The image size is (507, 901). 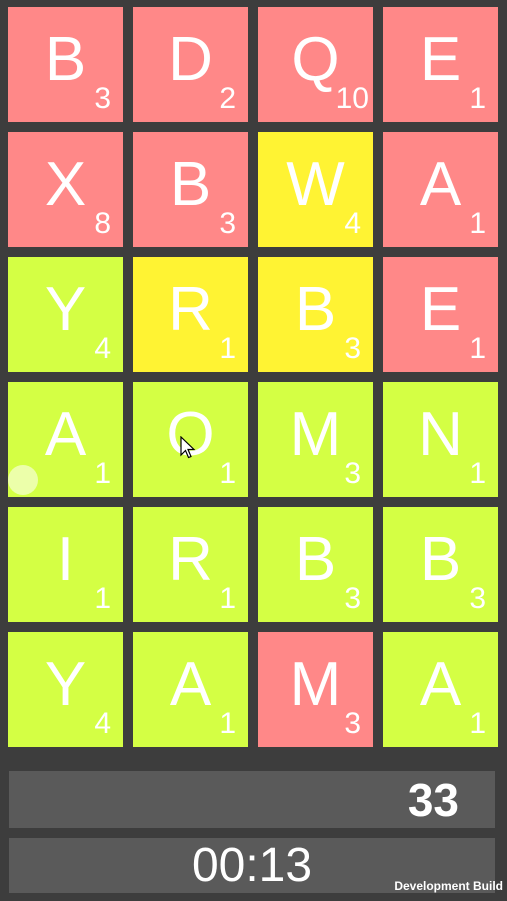 What do you see at coordinates (65, 189) in the screenshot?
I see `letter-tile: X8` at bounding box center [65, 189].